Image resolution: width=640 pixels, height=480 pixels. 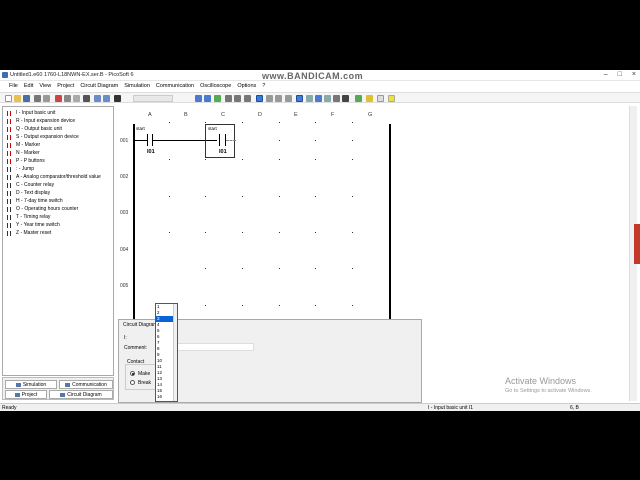 I want to click on dropdown-scrollbar, so click(x=175, y=352).